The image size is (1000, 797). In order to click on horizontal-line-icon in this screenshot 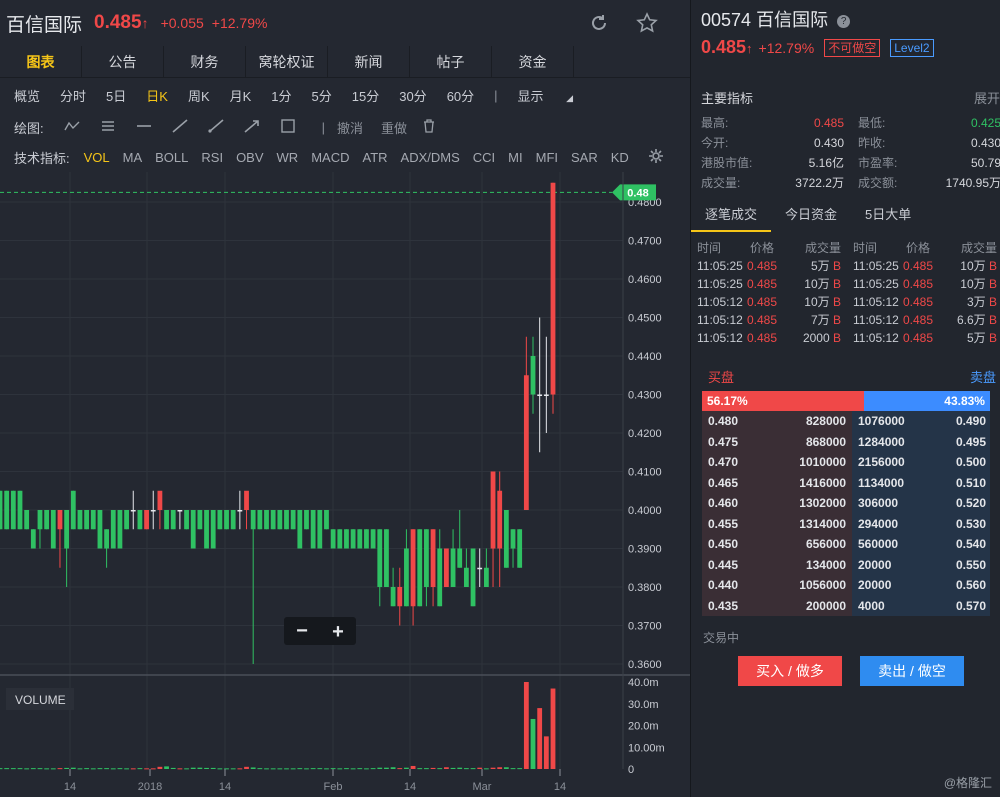, I will do `click(144, 127)`.